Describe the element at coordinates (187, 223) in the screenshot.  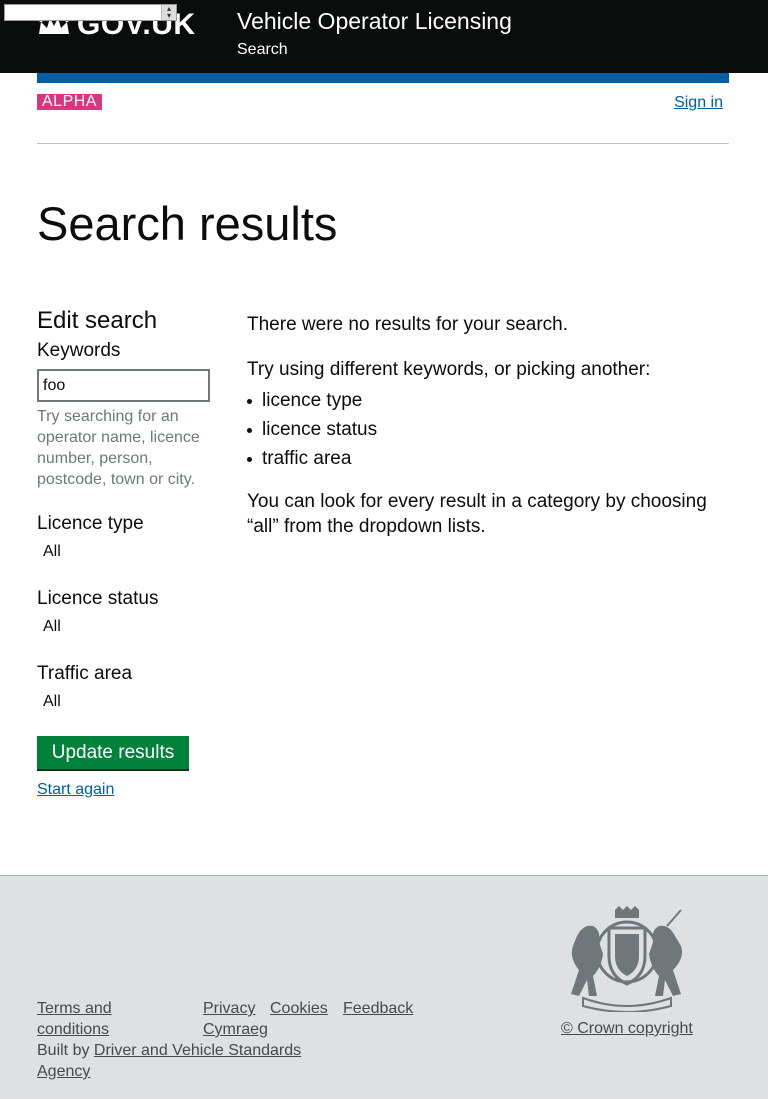
I see `page-title: Search results` at that location.